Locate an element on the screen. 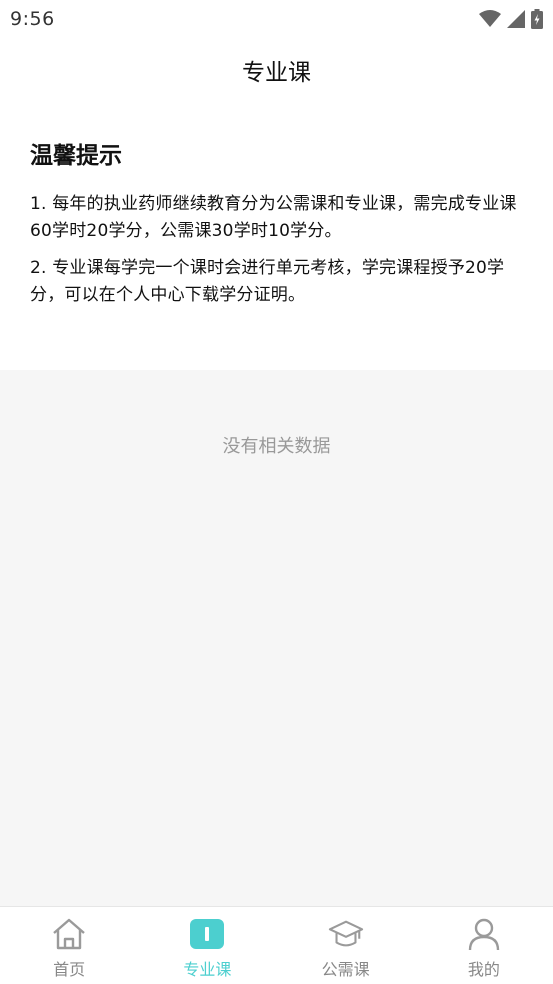 The image size is (553, 984). title-bar: 专业课 is located at coordinates (276, 70).